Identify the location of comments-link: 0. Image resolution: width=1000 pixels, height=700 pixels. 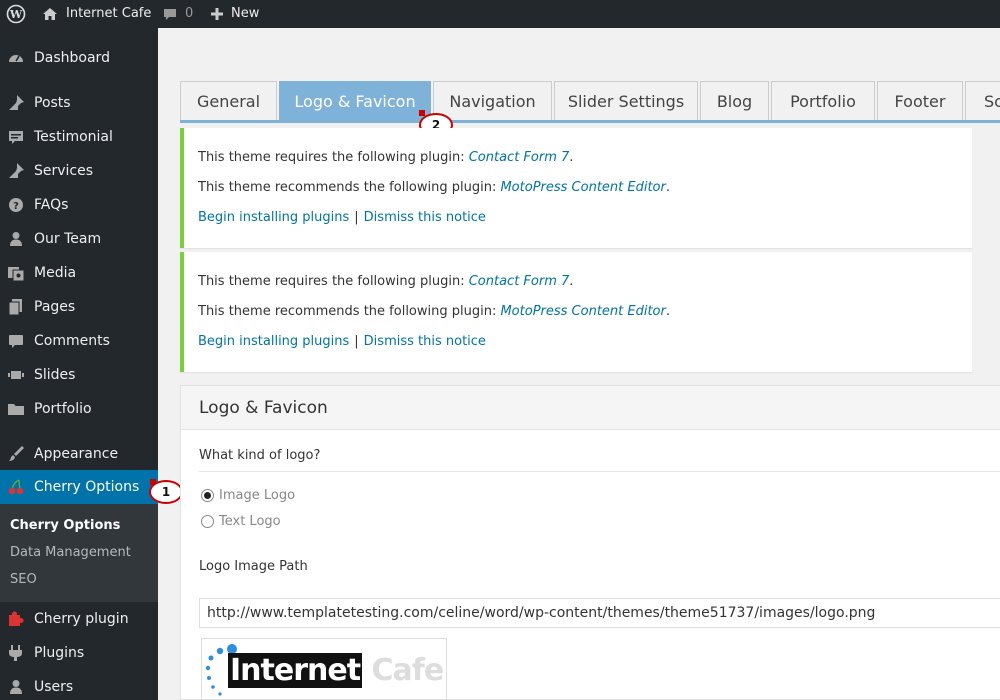
(177, 14).